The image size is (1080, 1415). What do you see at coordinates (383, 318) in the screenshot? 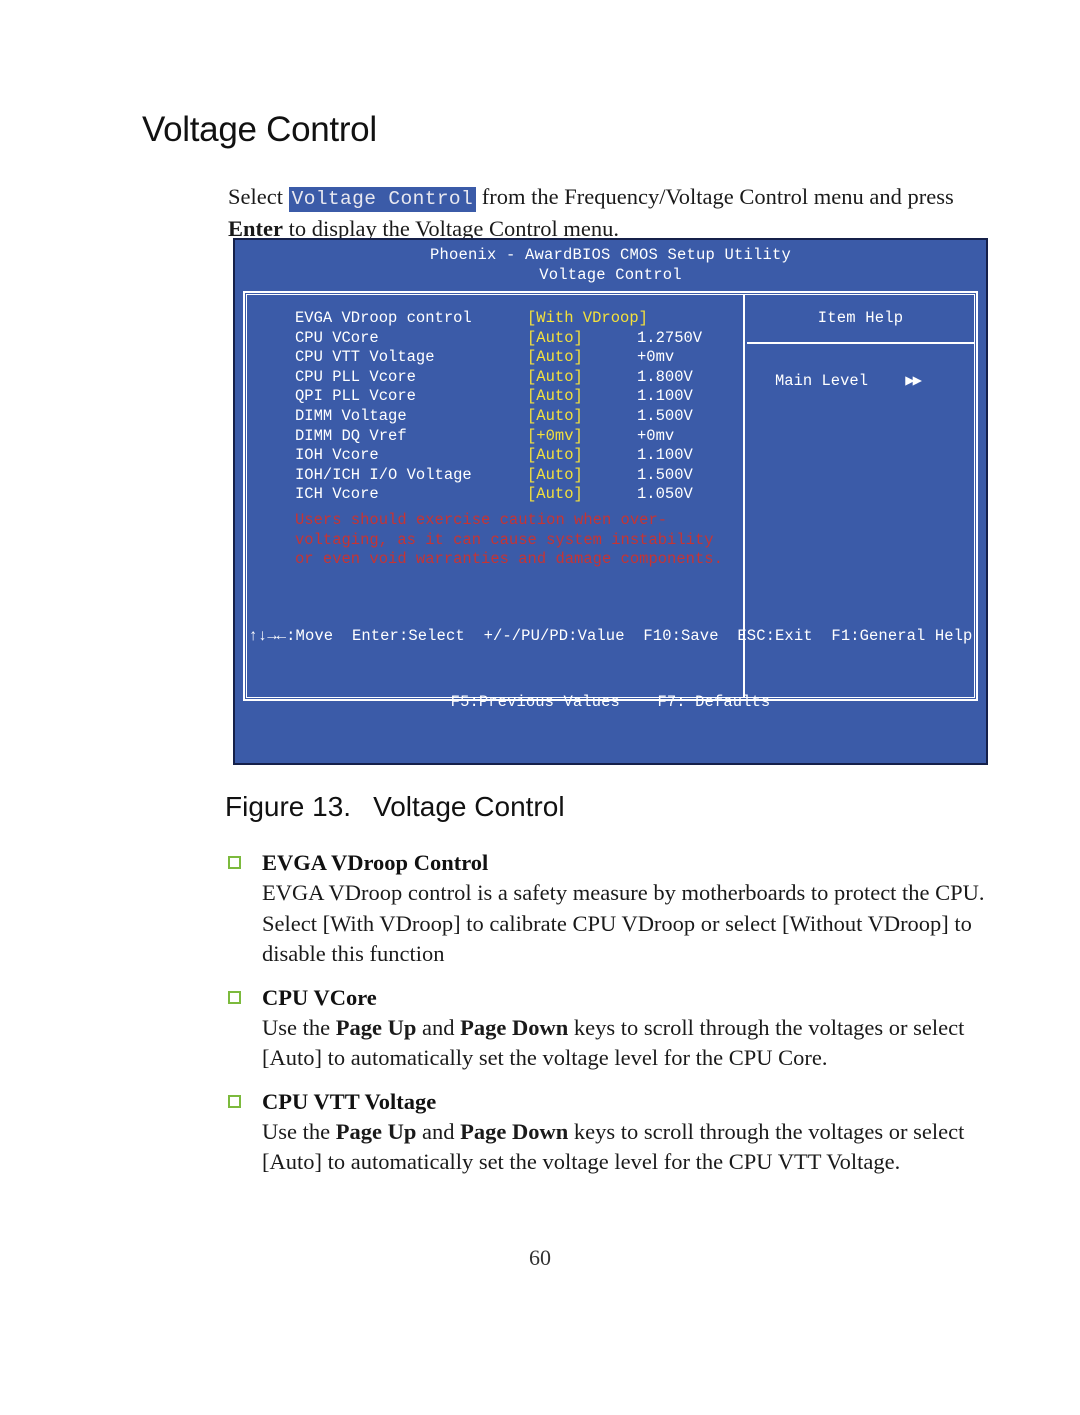
I see `setting-label: EVGA VDroop control` at bounding box center [383, 318].